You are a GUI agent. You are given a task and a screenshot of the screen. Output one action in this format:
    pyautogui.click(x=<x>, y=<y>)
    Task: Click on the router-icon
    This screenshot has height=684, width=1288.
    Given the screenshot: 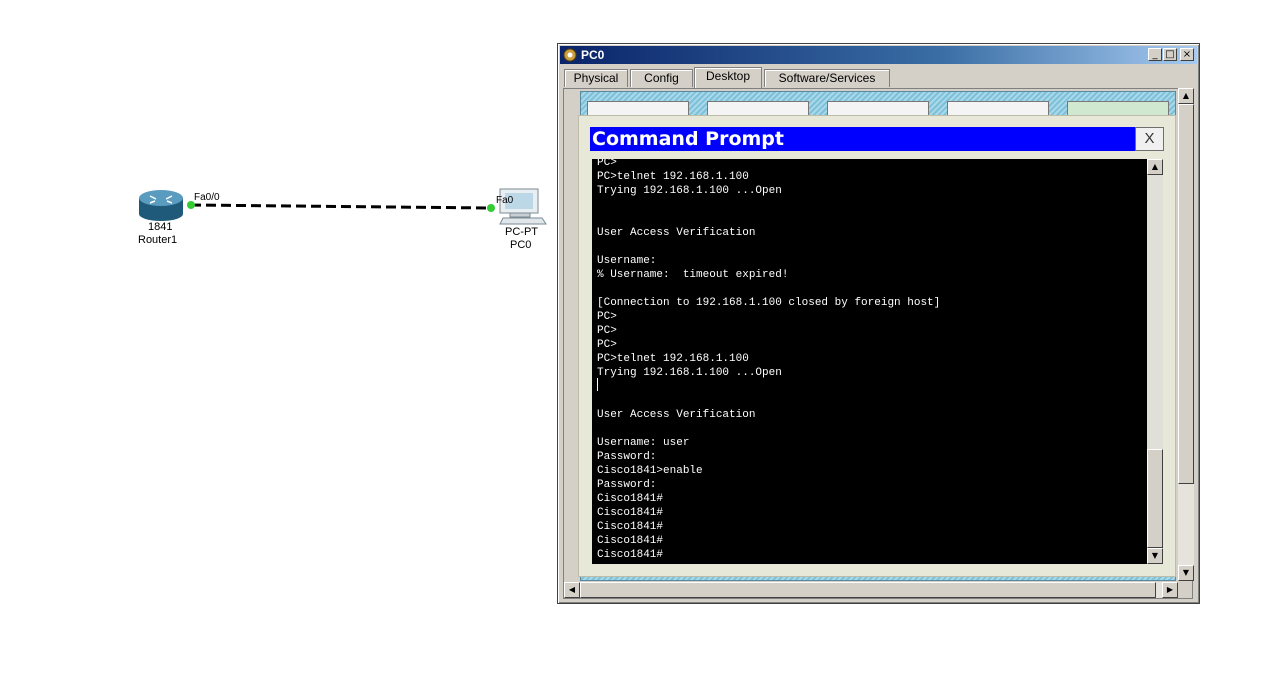 What is the action you would take?
    pyautogui.click(x=161, y=205)
    